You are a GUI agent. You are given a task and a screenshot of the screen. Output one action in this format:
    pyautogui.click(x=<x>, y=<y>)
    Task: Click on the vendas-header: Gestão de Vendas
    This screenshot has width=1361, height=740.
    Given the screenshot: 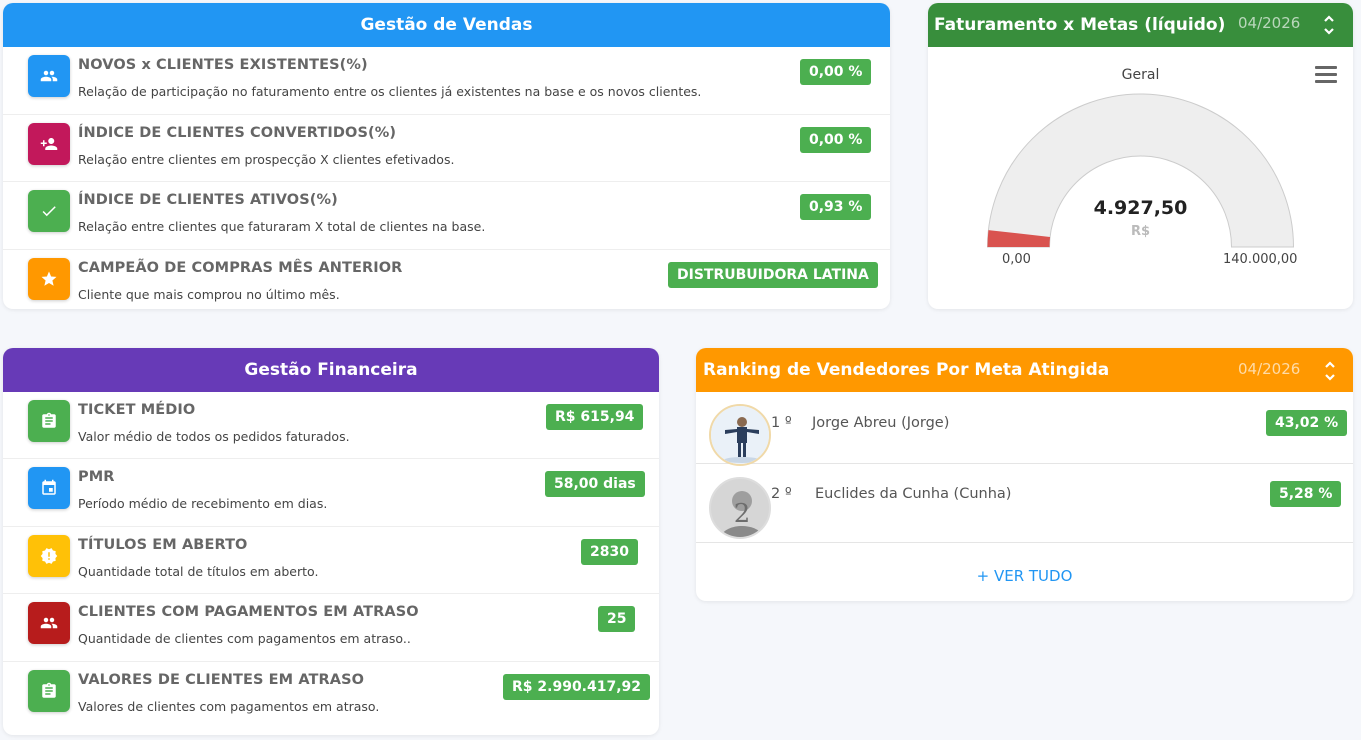 What is the action you would take?
    pyautogui.click(x=446, y=25)
    